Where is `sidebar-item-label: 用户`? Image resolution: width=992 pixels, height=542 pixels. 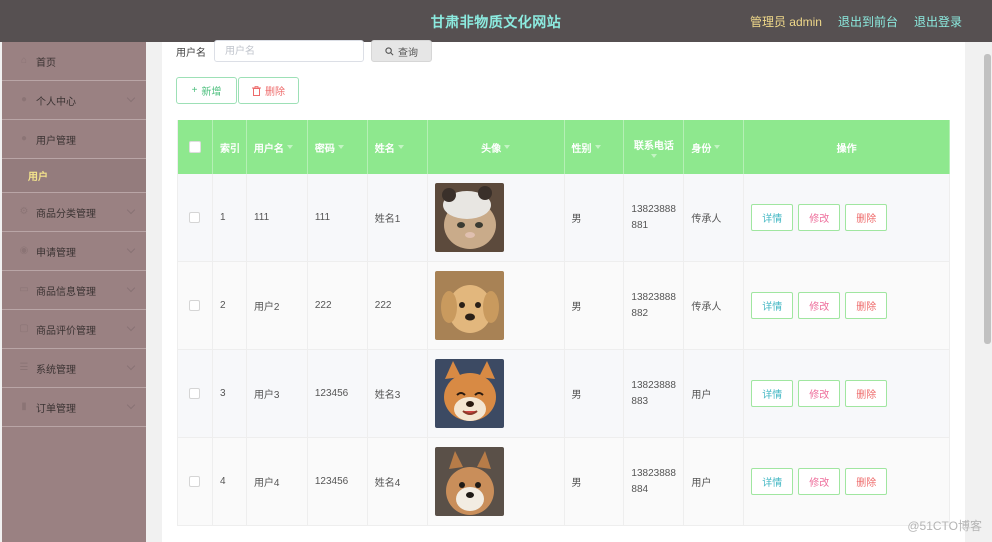
sidebar-item-label: 用户 is located at coordinates (38, 177).